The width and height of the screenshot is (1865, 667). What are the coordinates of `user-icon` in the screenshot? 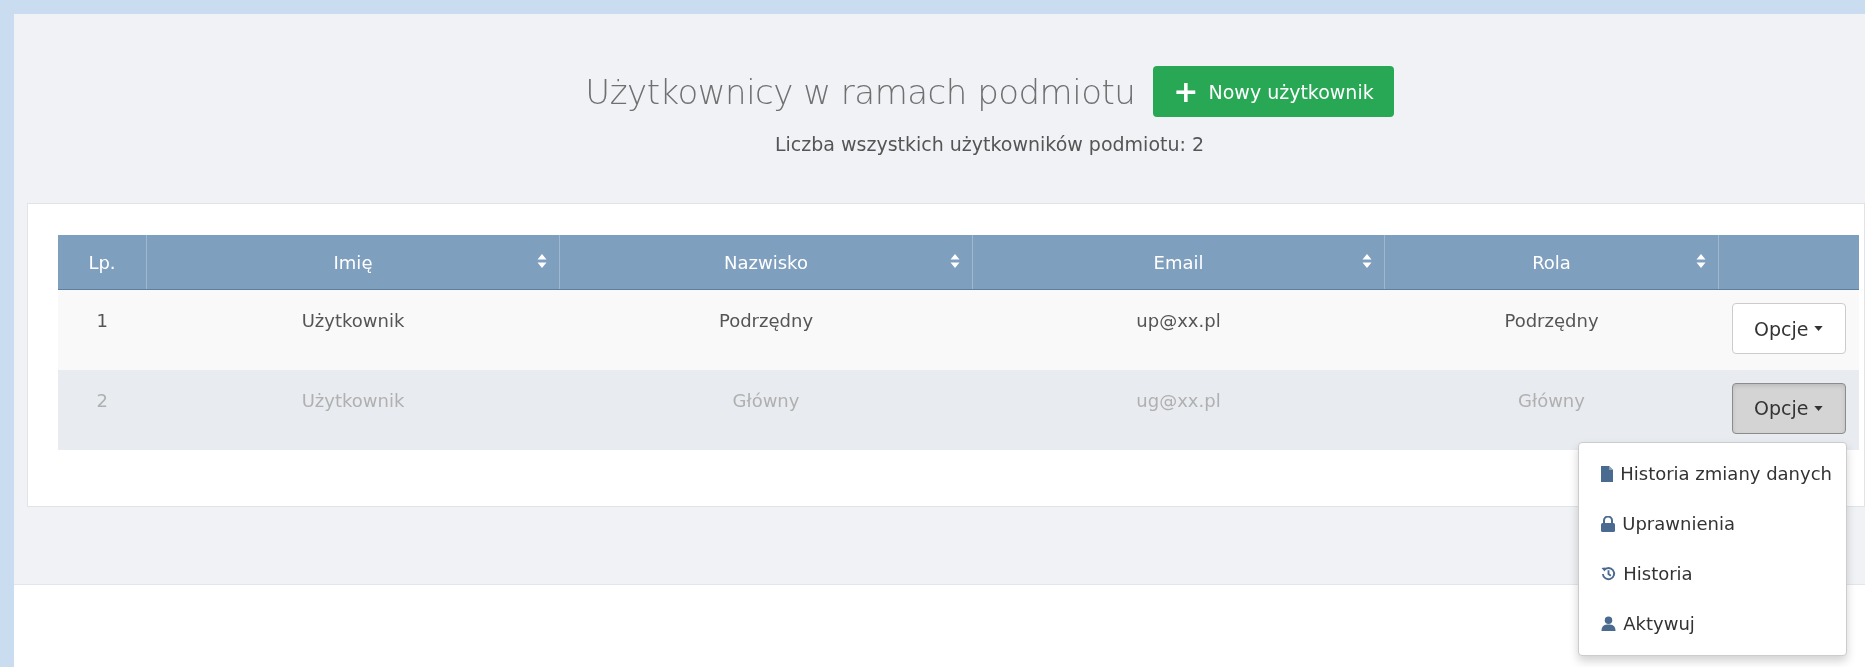 It's located at (1609, 623).